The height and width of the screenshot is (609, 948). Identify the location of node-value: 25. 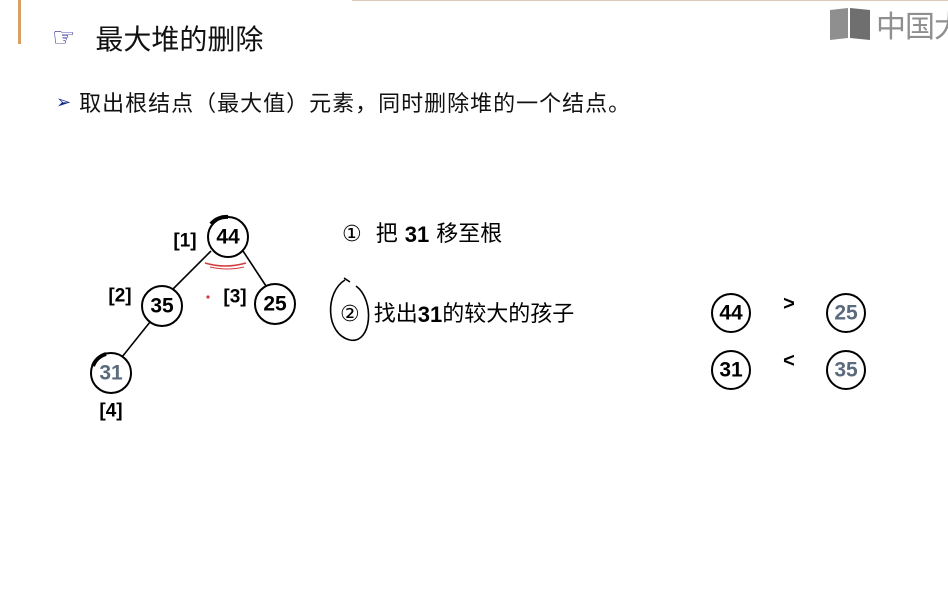
(275, 304).